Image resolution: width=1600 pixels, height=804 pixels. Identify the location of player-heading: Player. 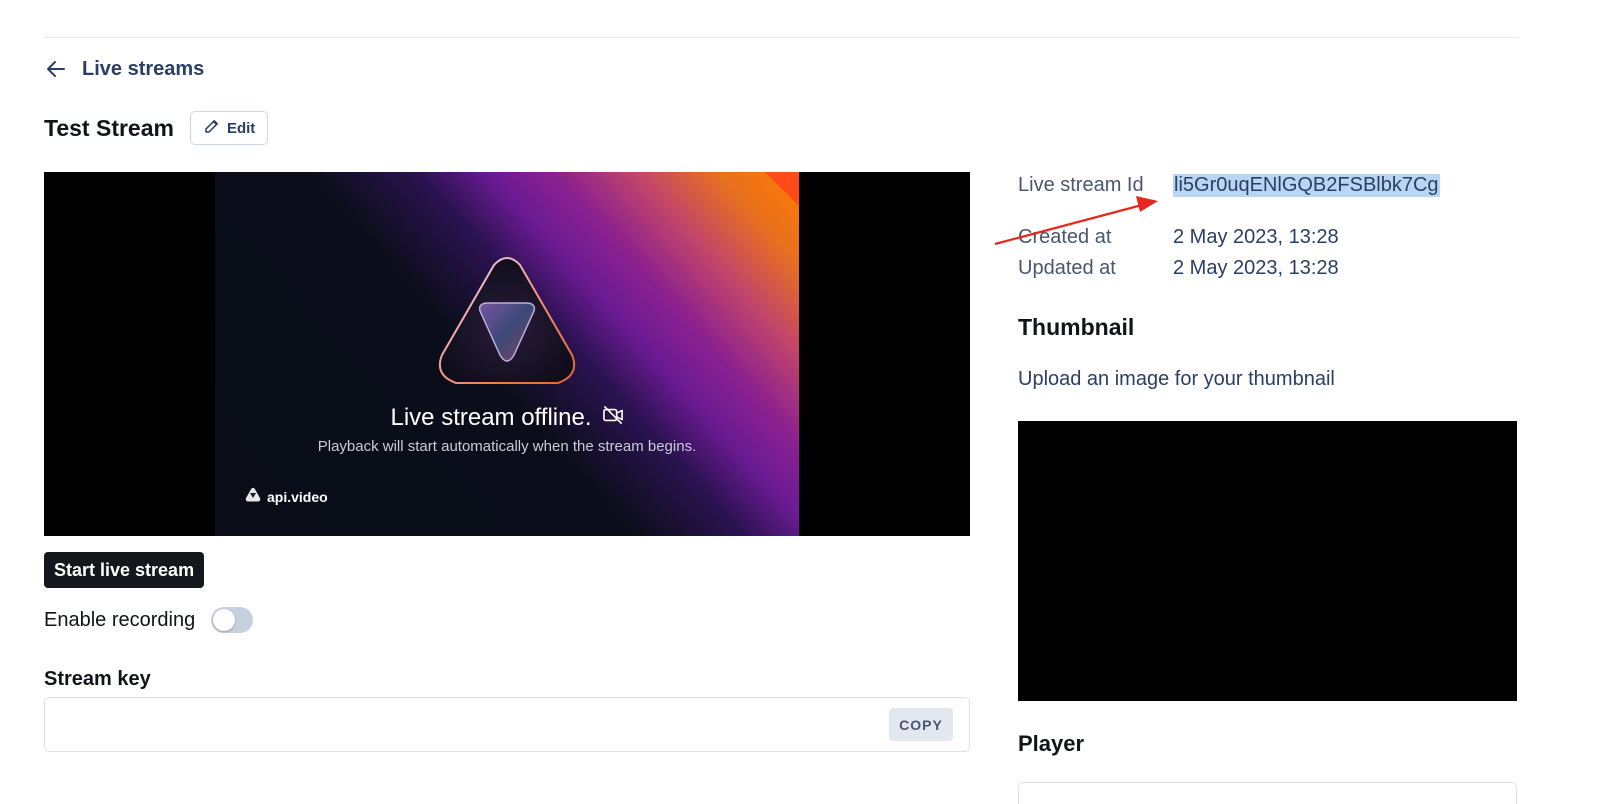
(1051, 743).